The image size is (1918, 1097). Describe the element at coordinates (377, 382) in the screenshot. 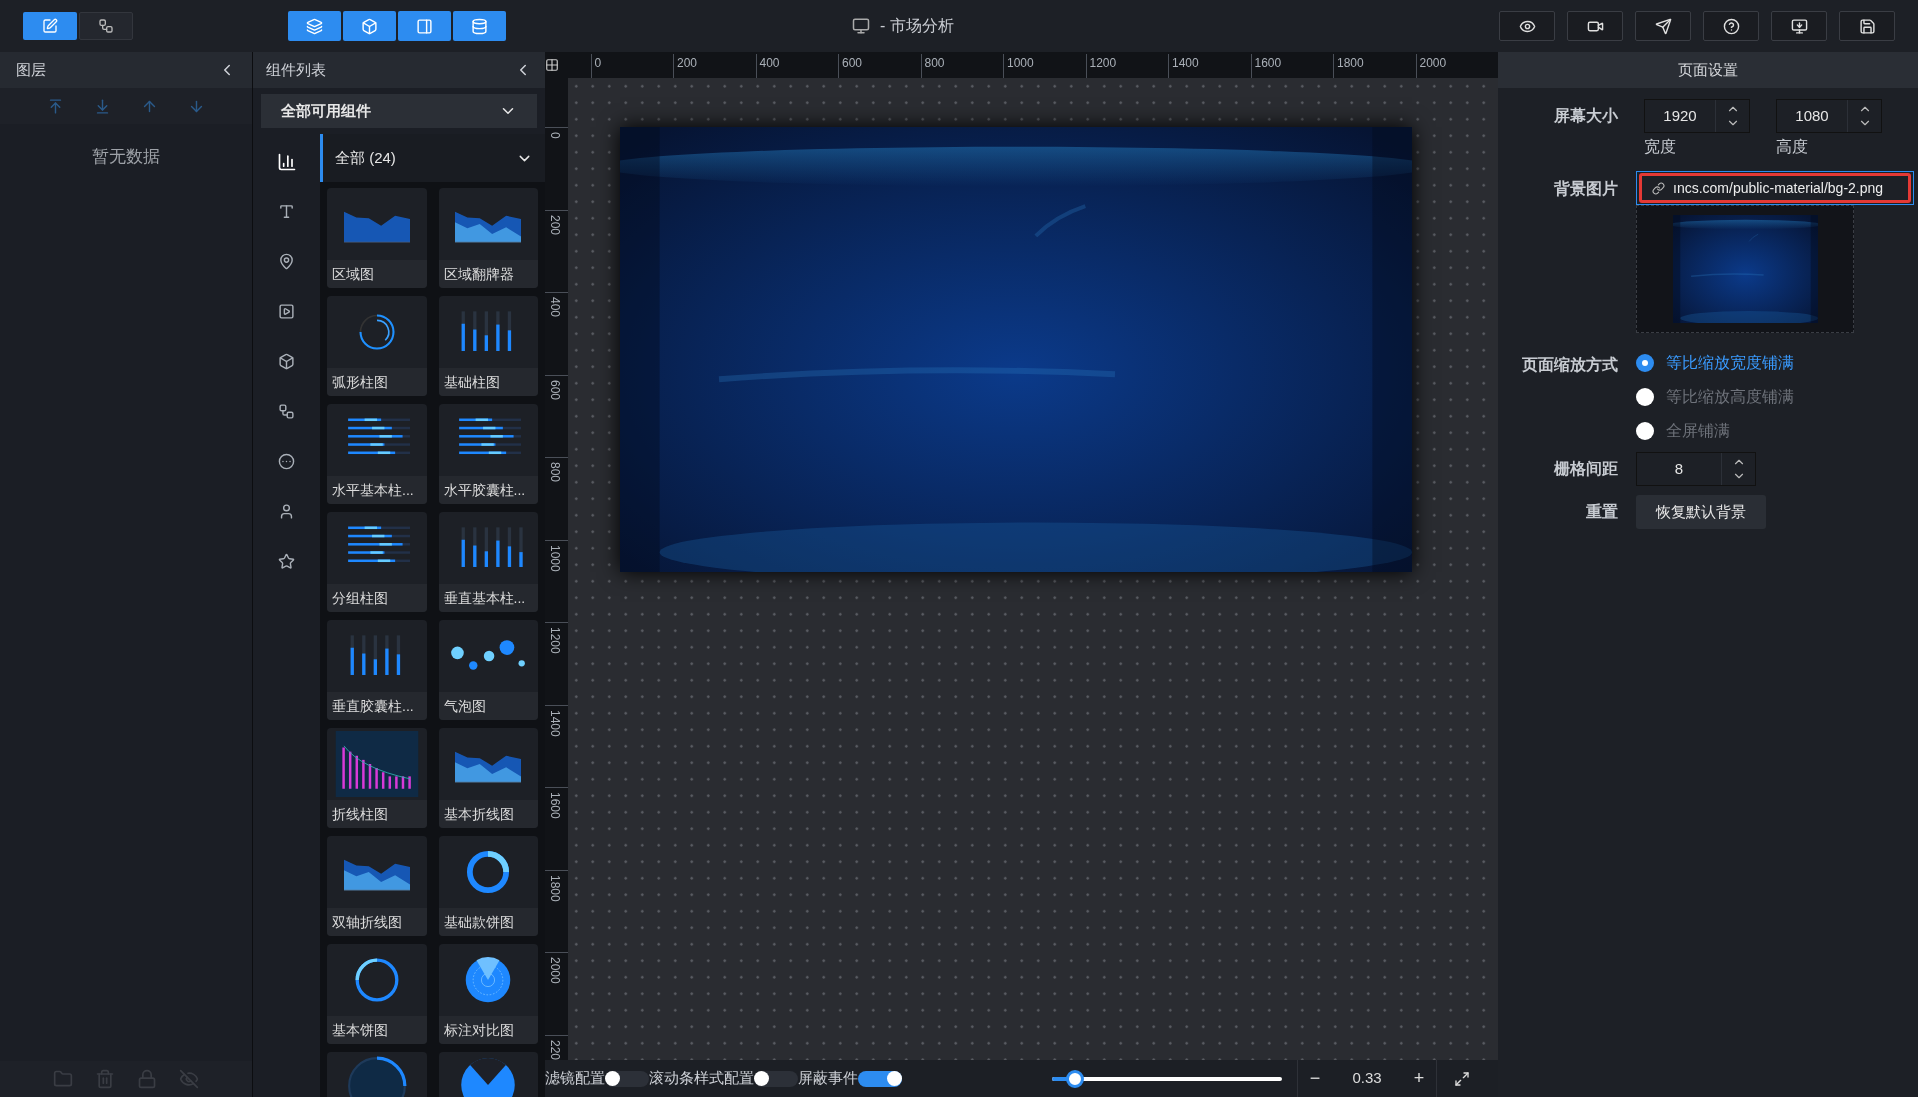

I see `component-name: 弧形柱图` at that location.